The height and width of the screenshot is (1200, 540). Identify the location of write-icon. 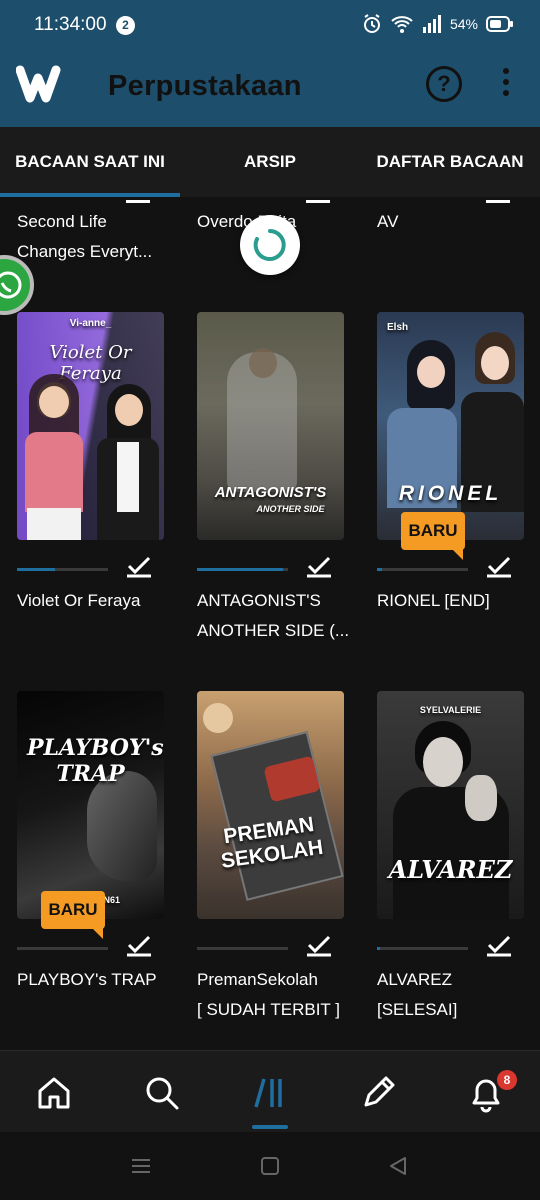
(378, 1093).